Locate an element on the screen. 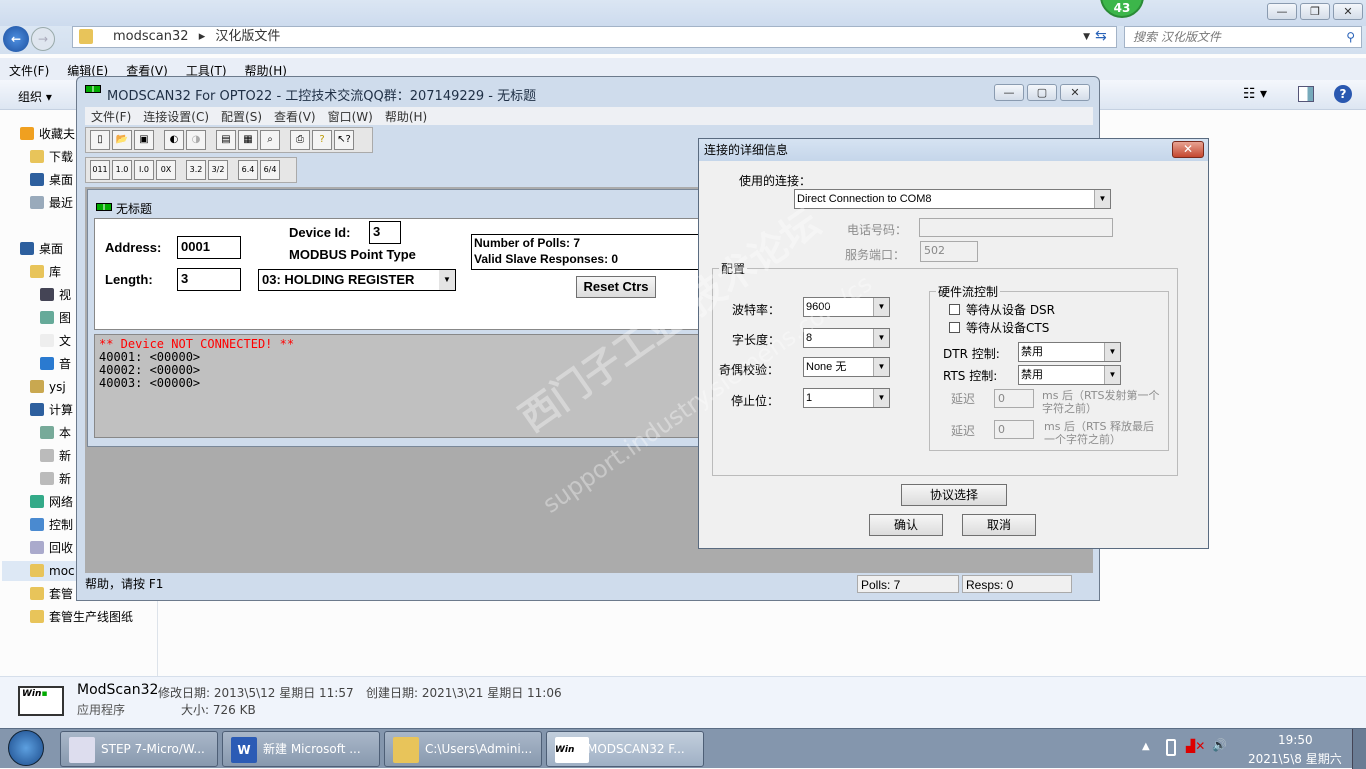 The height and width of the screenshot is (769, 1366). organize-button: 组织 ▾ is located at coordinates (35, 96).